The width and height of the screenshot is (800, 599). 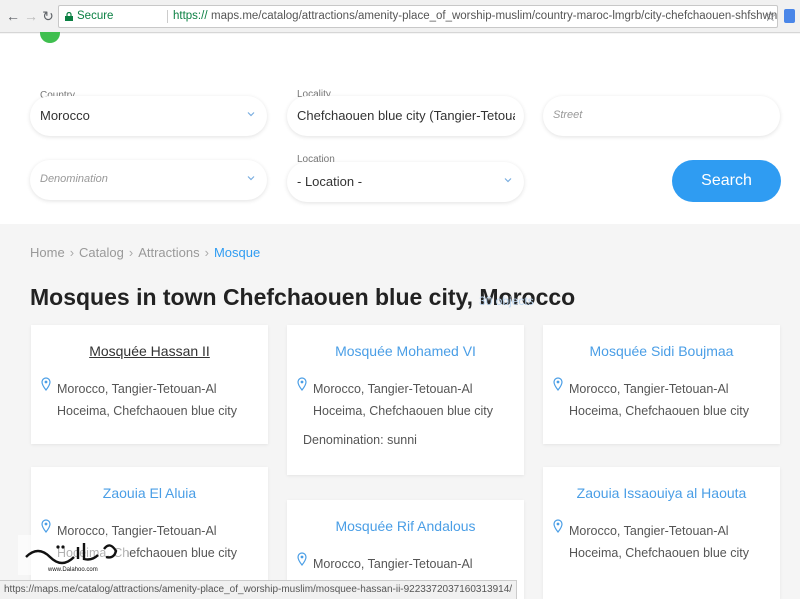 What do you see at coordinates (73, 555) in the screenshot?
I see `watermark-logo: www.Dalahoo.com` at bounding box center [73, 555].